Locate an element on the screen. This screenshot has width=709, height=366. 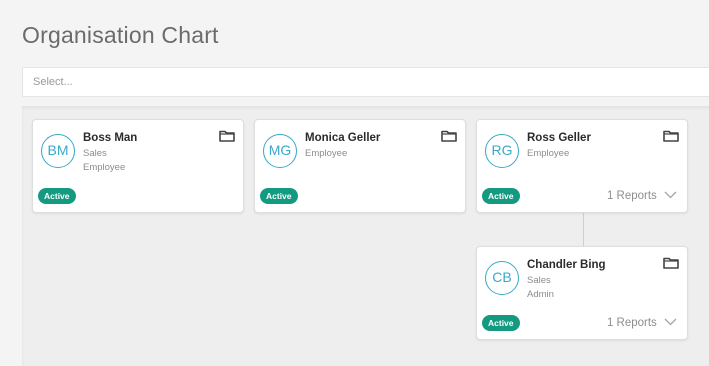
org-connector-line is located at coordinates (583, 230).